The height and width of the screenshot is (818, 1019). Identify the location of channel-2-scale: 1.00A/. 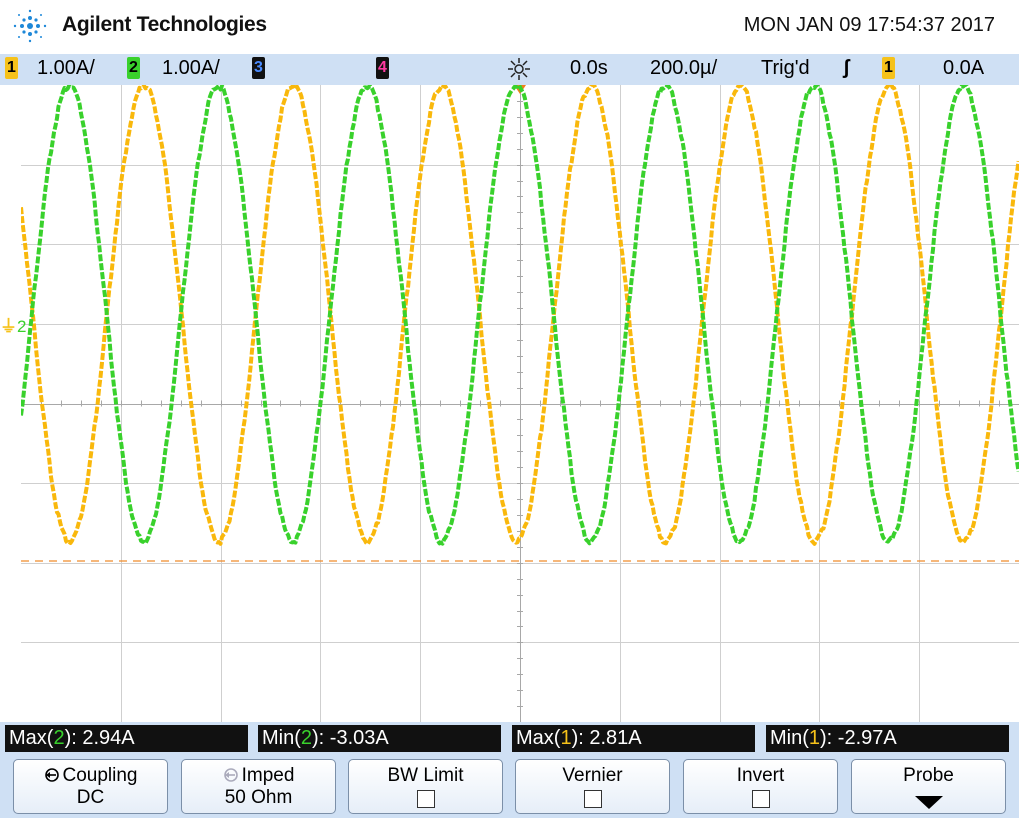
(191, 68).